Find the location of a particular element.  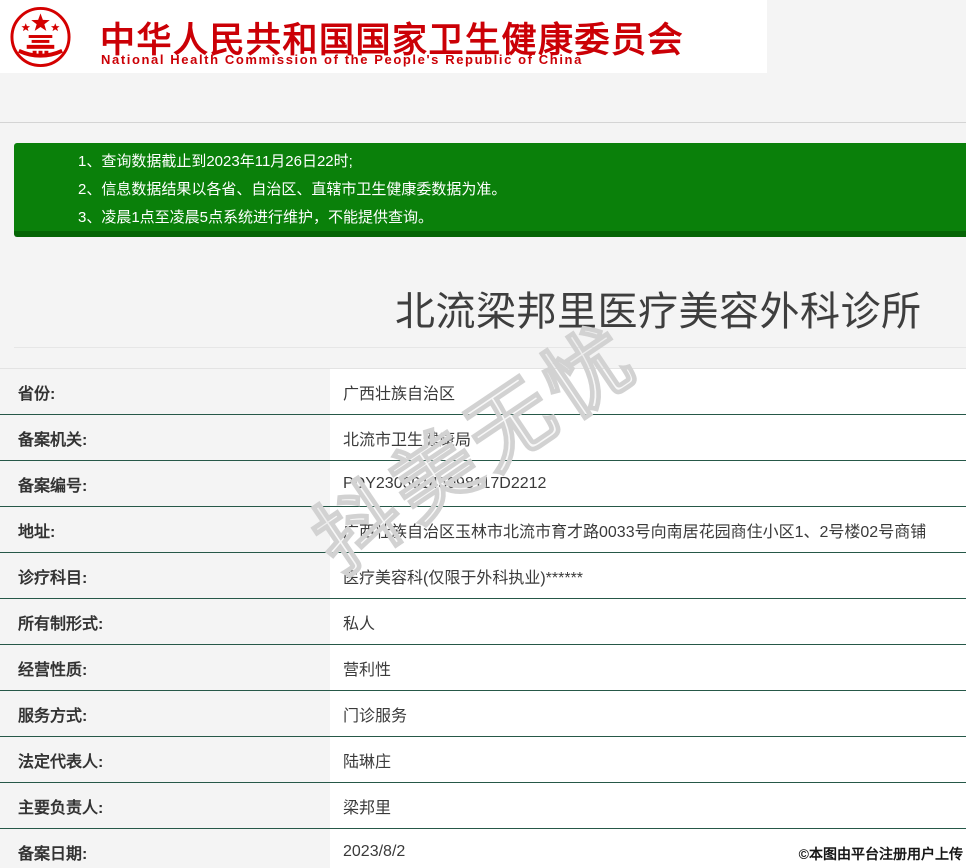

record-row-label: 地址: is located at coordinates (37, 532).